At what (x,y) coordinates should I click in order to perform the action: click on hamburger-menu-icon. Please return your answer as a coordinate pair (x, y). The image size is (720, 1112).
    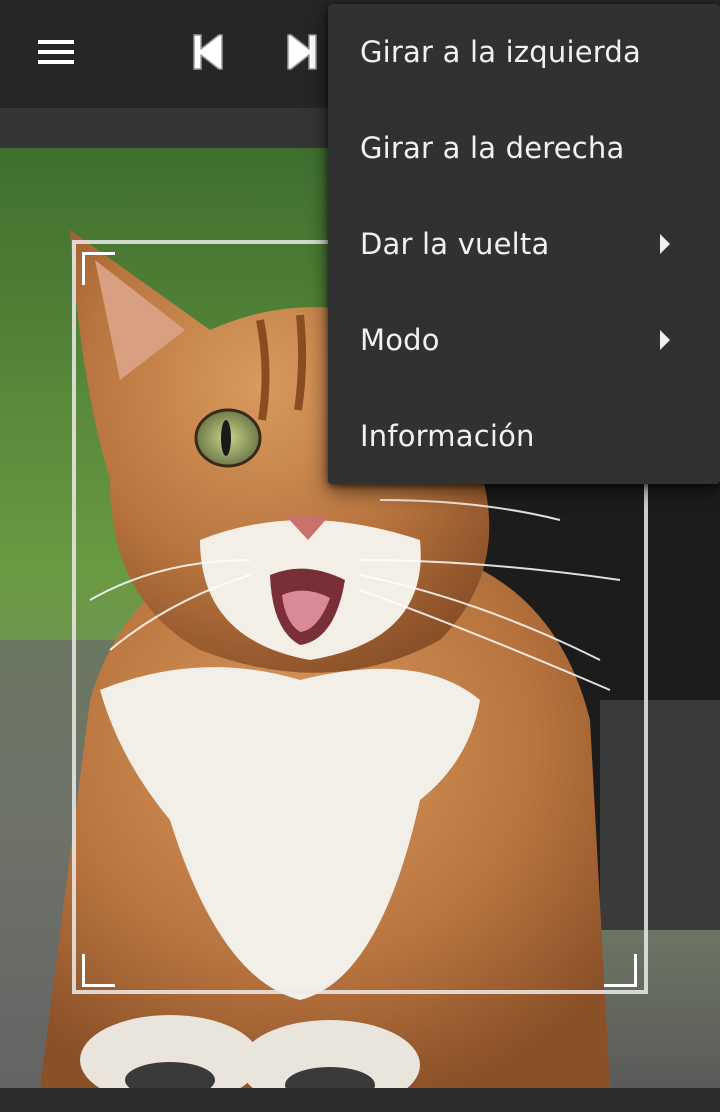
    Looking at the image, I should click on (56, 52).